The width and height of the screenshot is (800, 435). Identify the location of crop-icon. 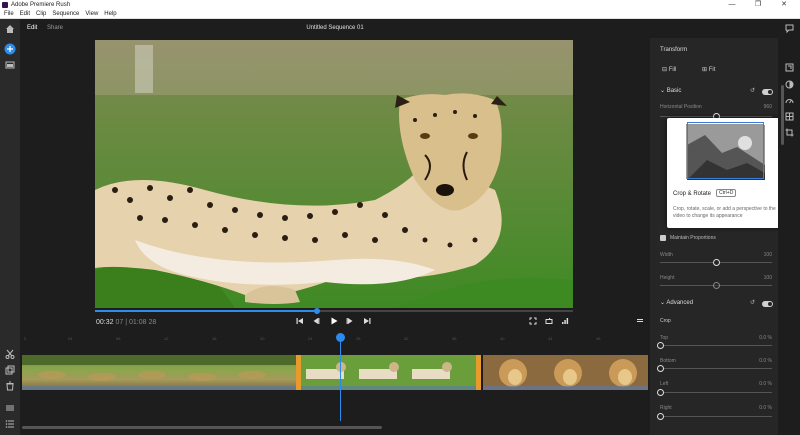
(789, 133).